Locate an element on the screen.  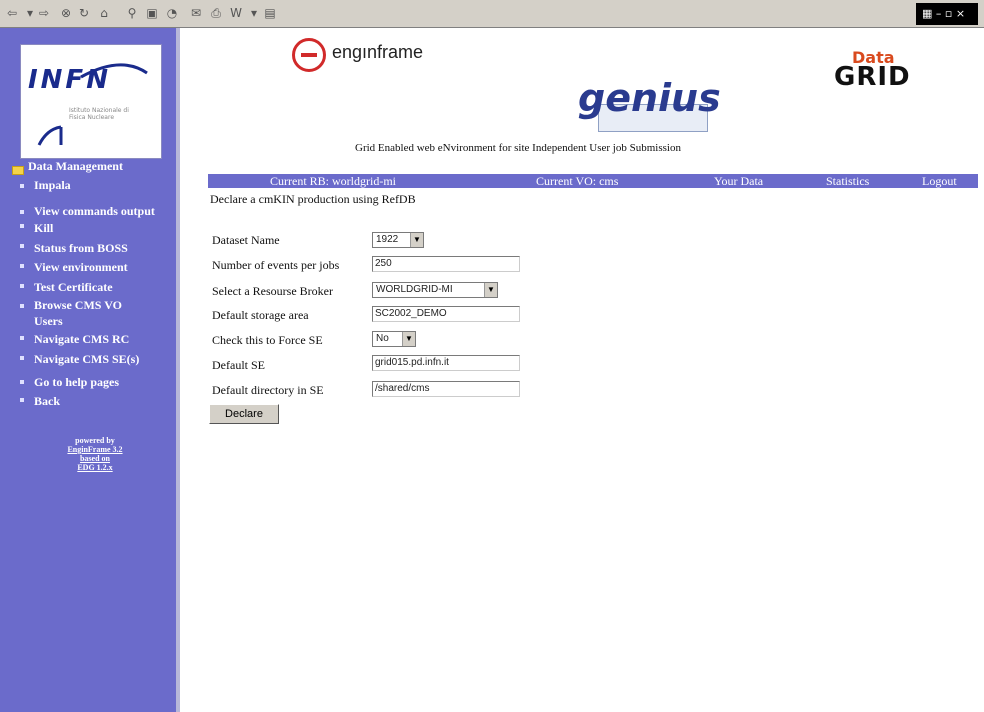
datagrid-logo: Data GRID is located at coordinates (889, 72).